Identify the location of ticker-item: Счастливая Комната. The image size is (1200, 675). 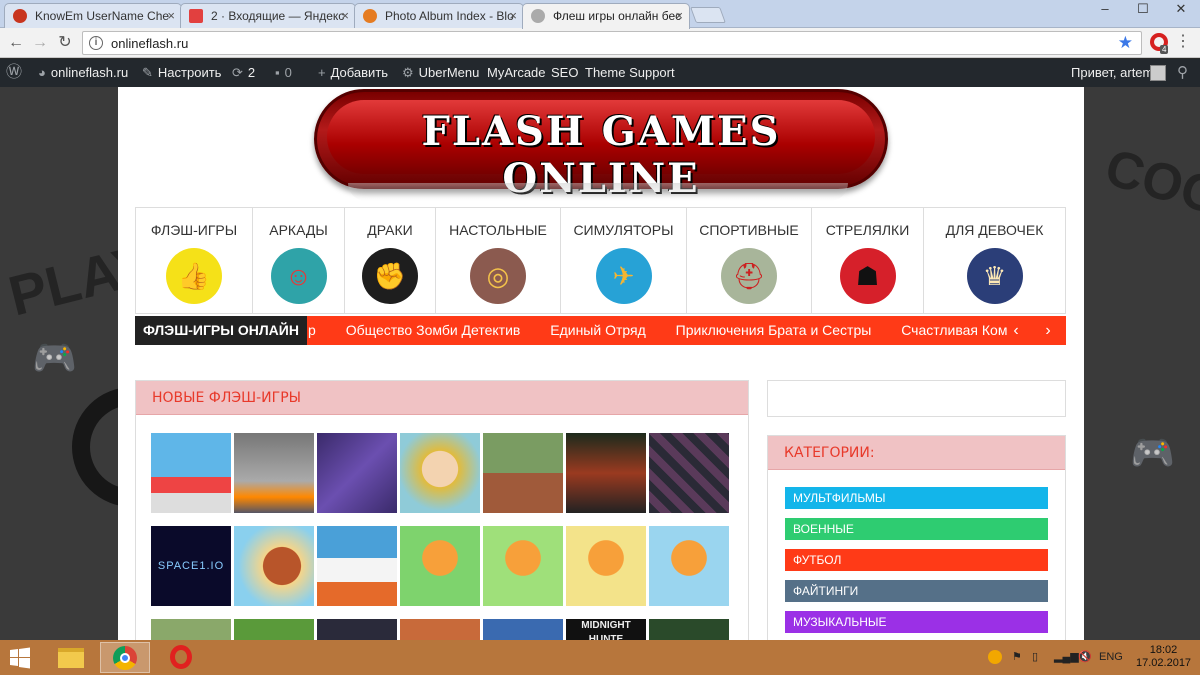
(954, 330).